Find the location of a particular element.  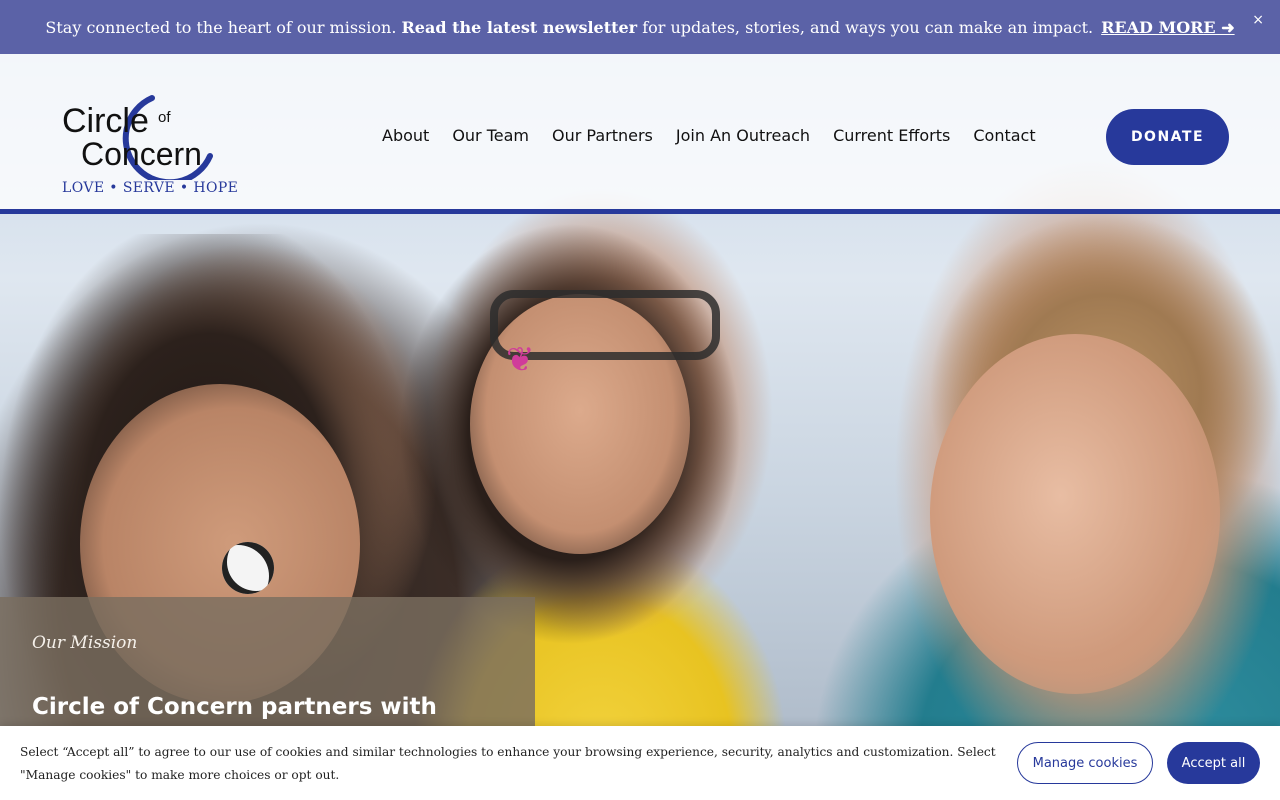

logo-mark: Circle of Concern is located at coordinates (137, 140).